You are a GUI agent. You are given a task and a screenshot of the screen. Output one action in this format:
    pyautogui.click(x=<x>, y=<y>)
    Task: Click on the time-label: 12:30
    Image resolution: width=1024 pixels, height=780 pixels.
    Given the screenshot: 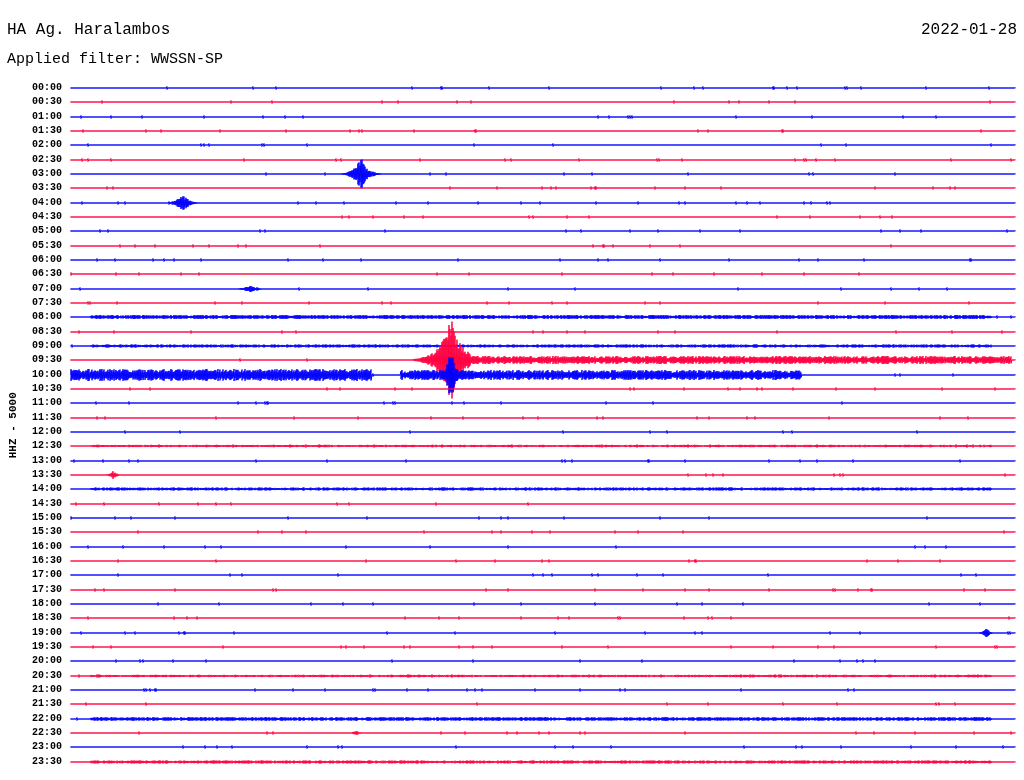 What is the action you would take?
    pyautogui.click(x=46, y=446)
    